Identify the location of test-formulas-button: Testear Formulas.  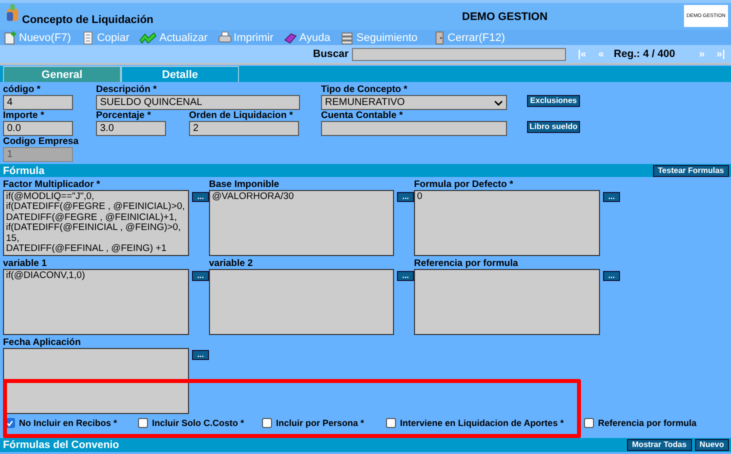
(690, 170).